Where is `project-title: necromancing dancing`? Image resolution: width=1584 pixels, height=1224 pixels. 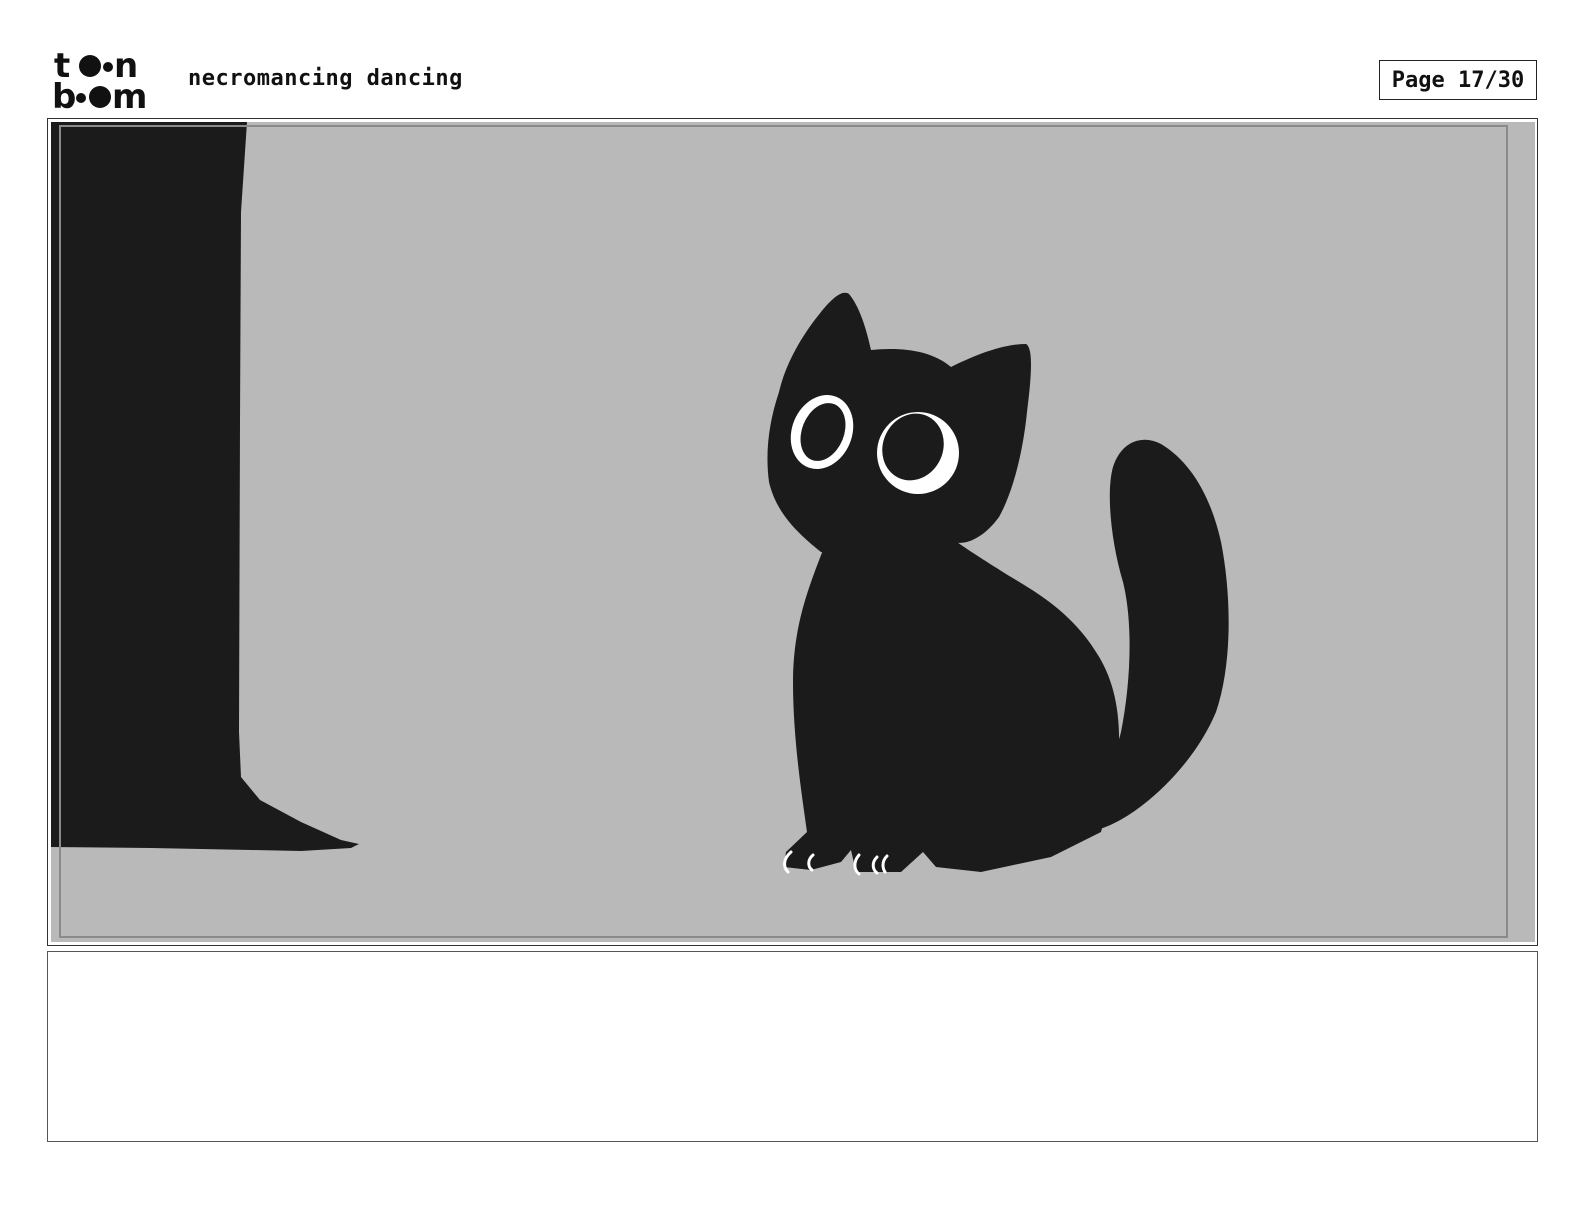
project-title: necromancing dancing is located at coordinates (325, 78).